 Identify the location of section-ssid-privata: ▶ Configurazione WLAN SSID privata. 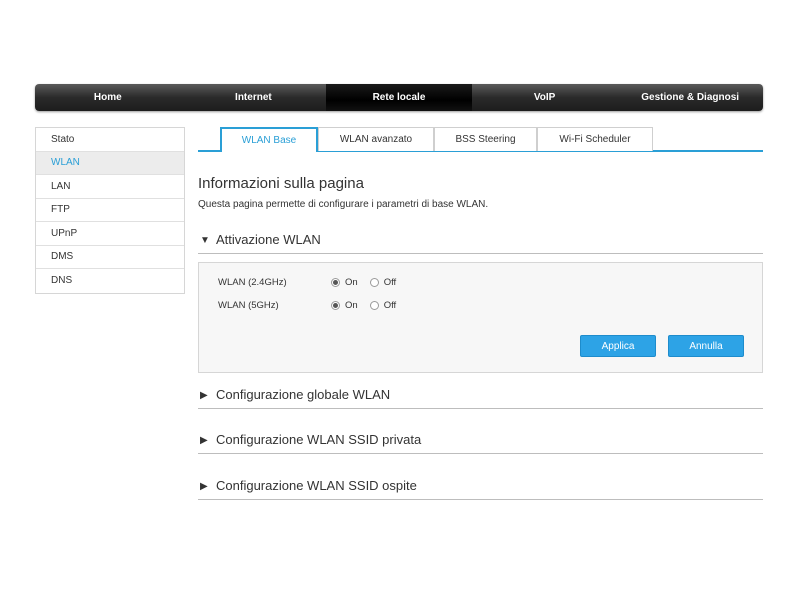
(480, 443).